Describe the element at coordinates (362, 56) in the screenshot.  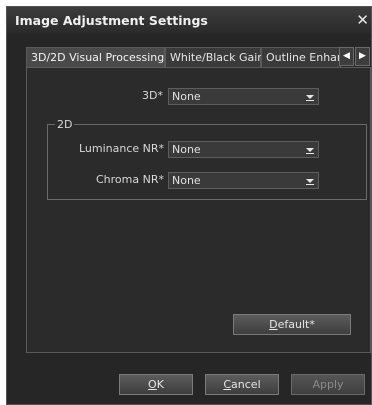
I see `tab-scroll-right-icon: ▶` at that location.